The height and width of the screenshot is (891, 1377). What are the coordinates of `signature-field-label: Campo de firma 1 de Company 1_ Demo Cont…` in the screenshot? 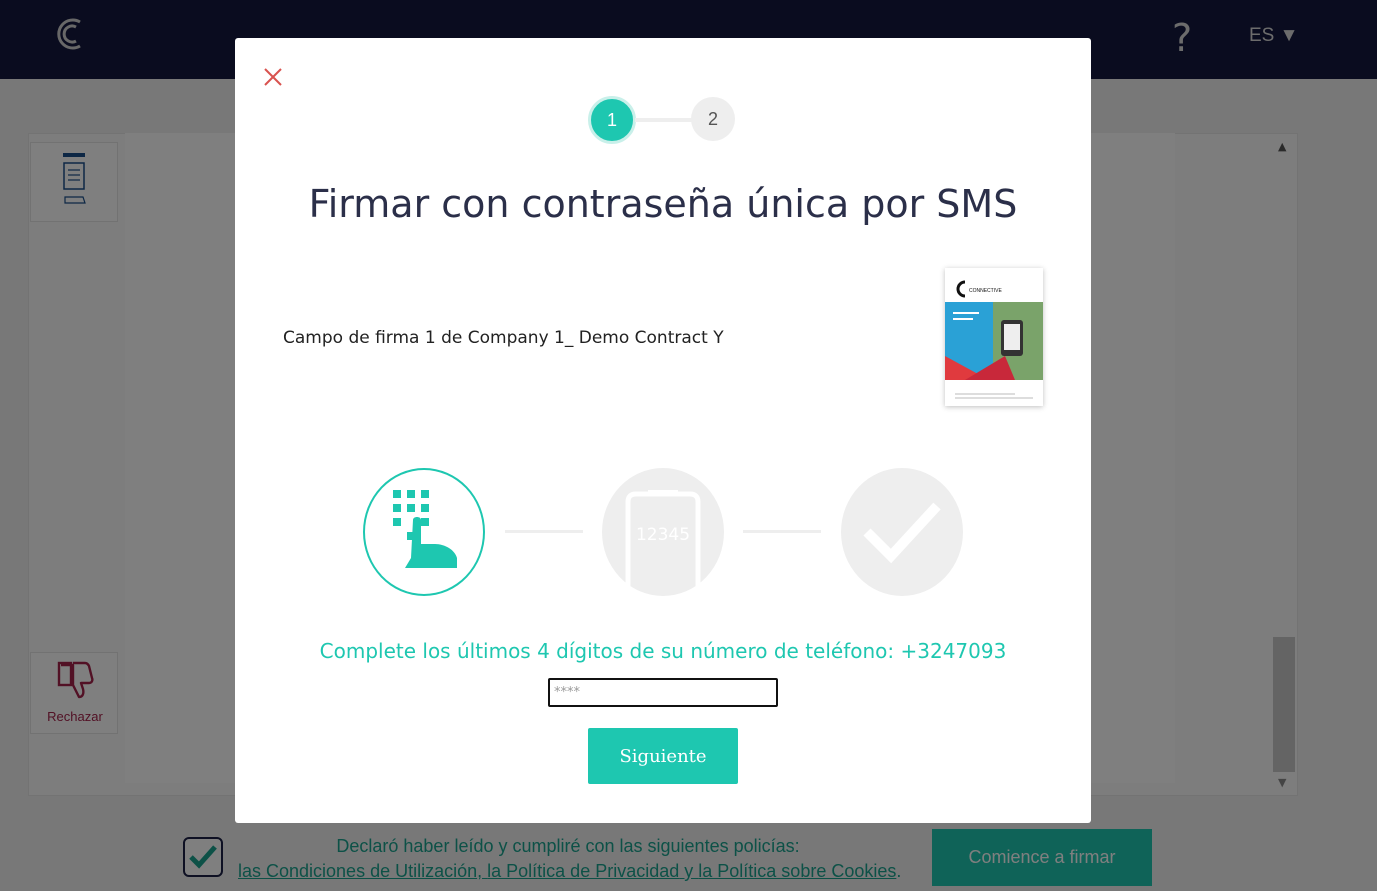 It's located at (503, 338).